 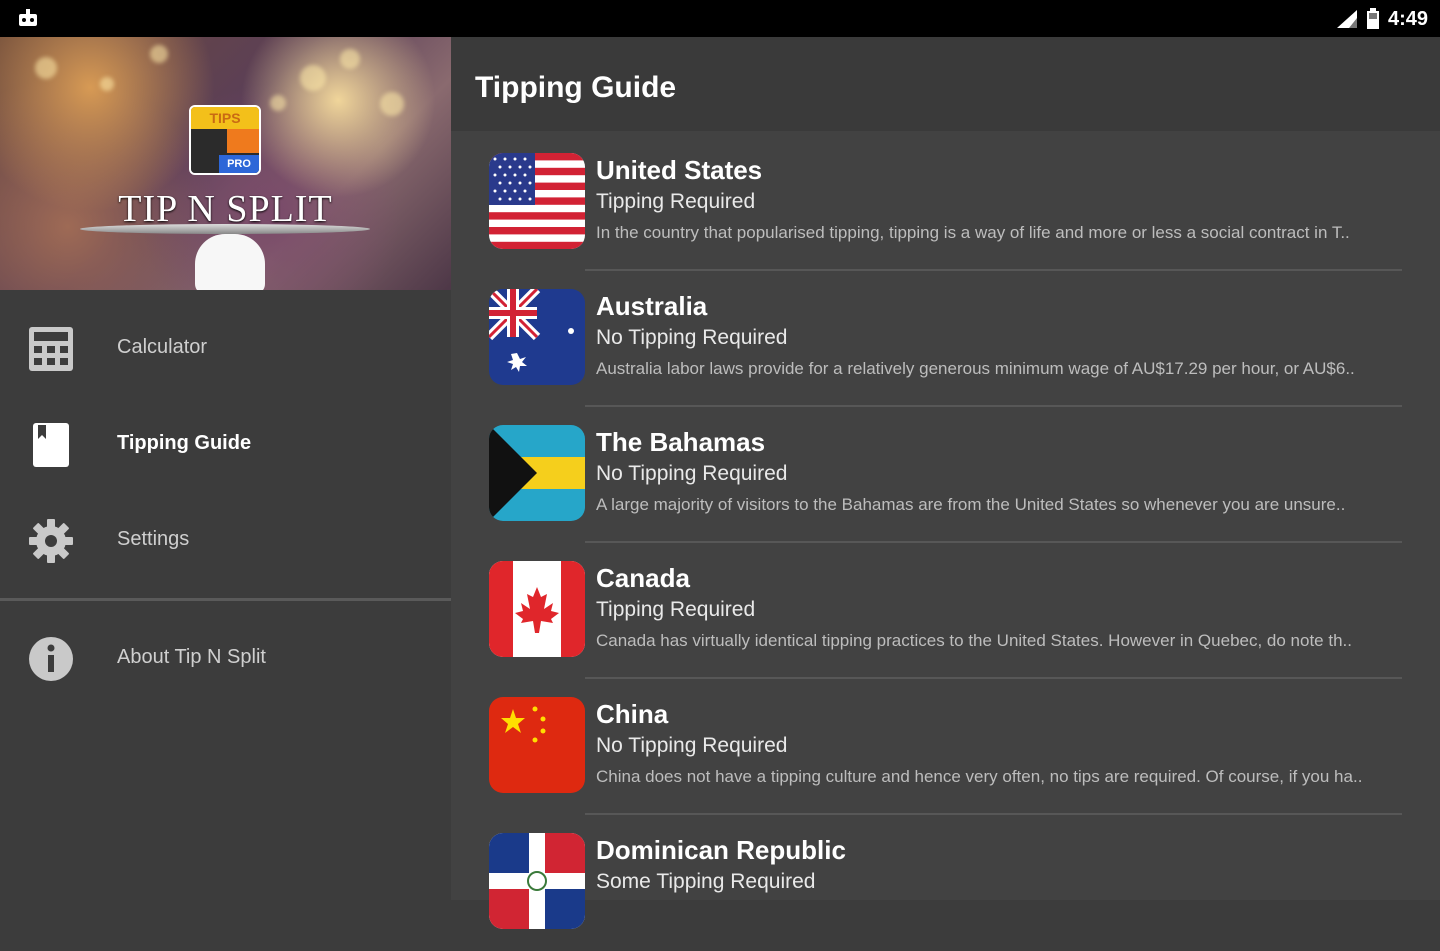 I want to click on status-right: 4:49, so click(x=1382, y=19).